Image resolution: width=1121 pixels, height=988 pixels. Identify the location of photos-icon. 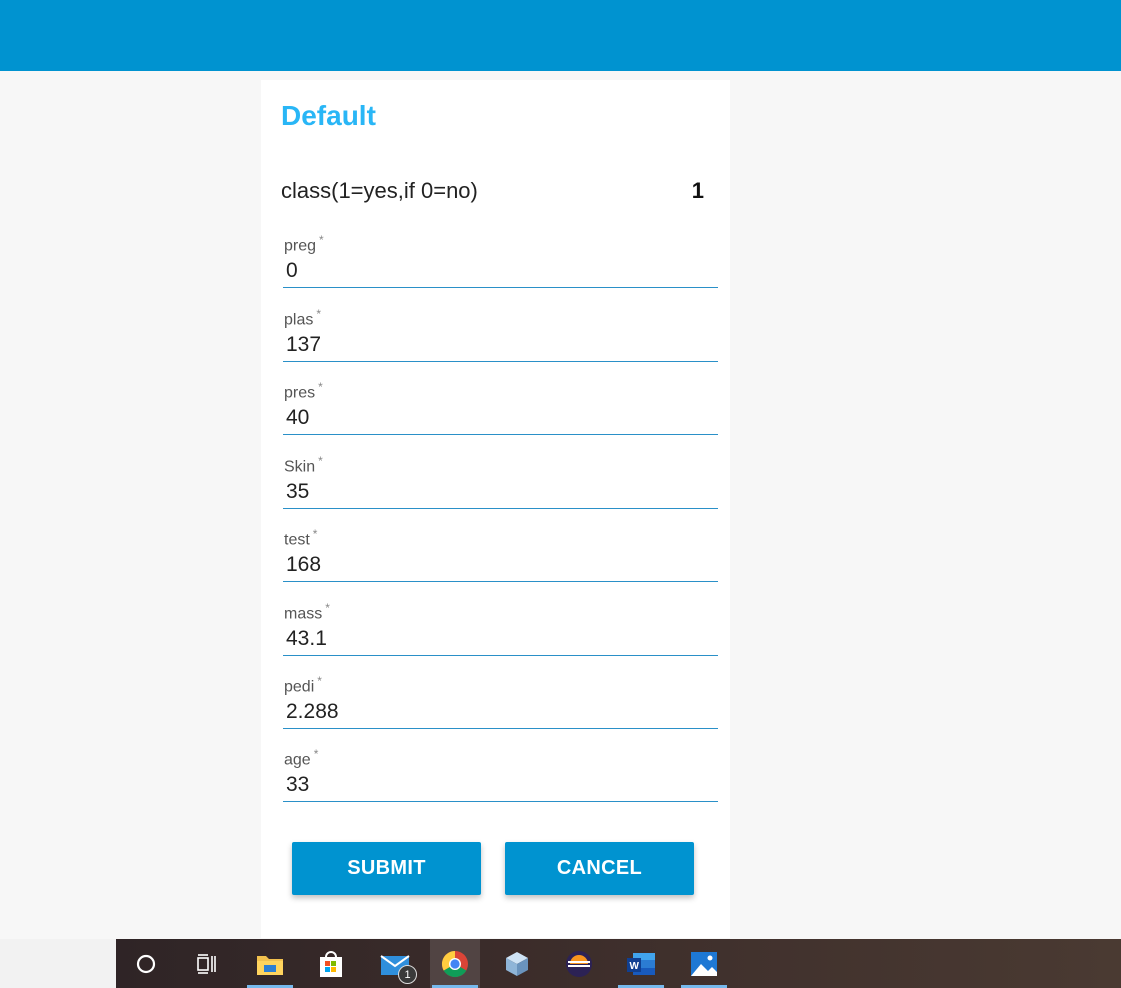
(704, 963).